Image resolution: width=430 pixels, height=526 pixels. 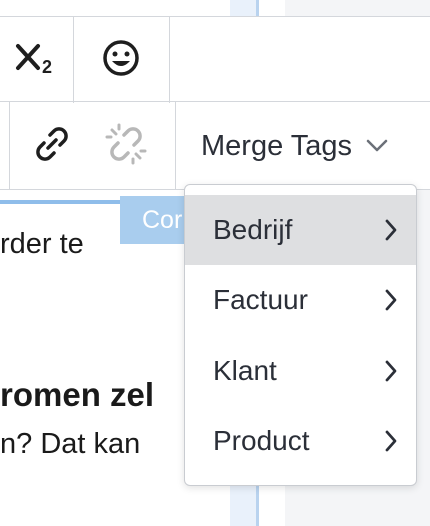 I want to click on unlink-button, so click(x=126, y=146).